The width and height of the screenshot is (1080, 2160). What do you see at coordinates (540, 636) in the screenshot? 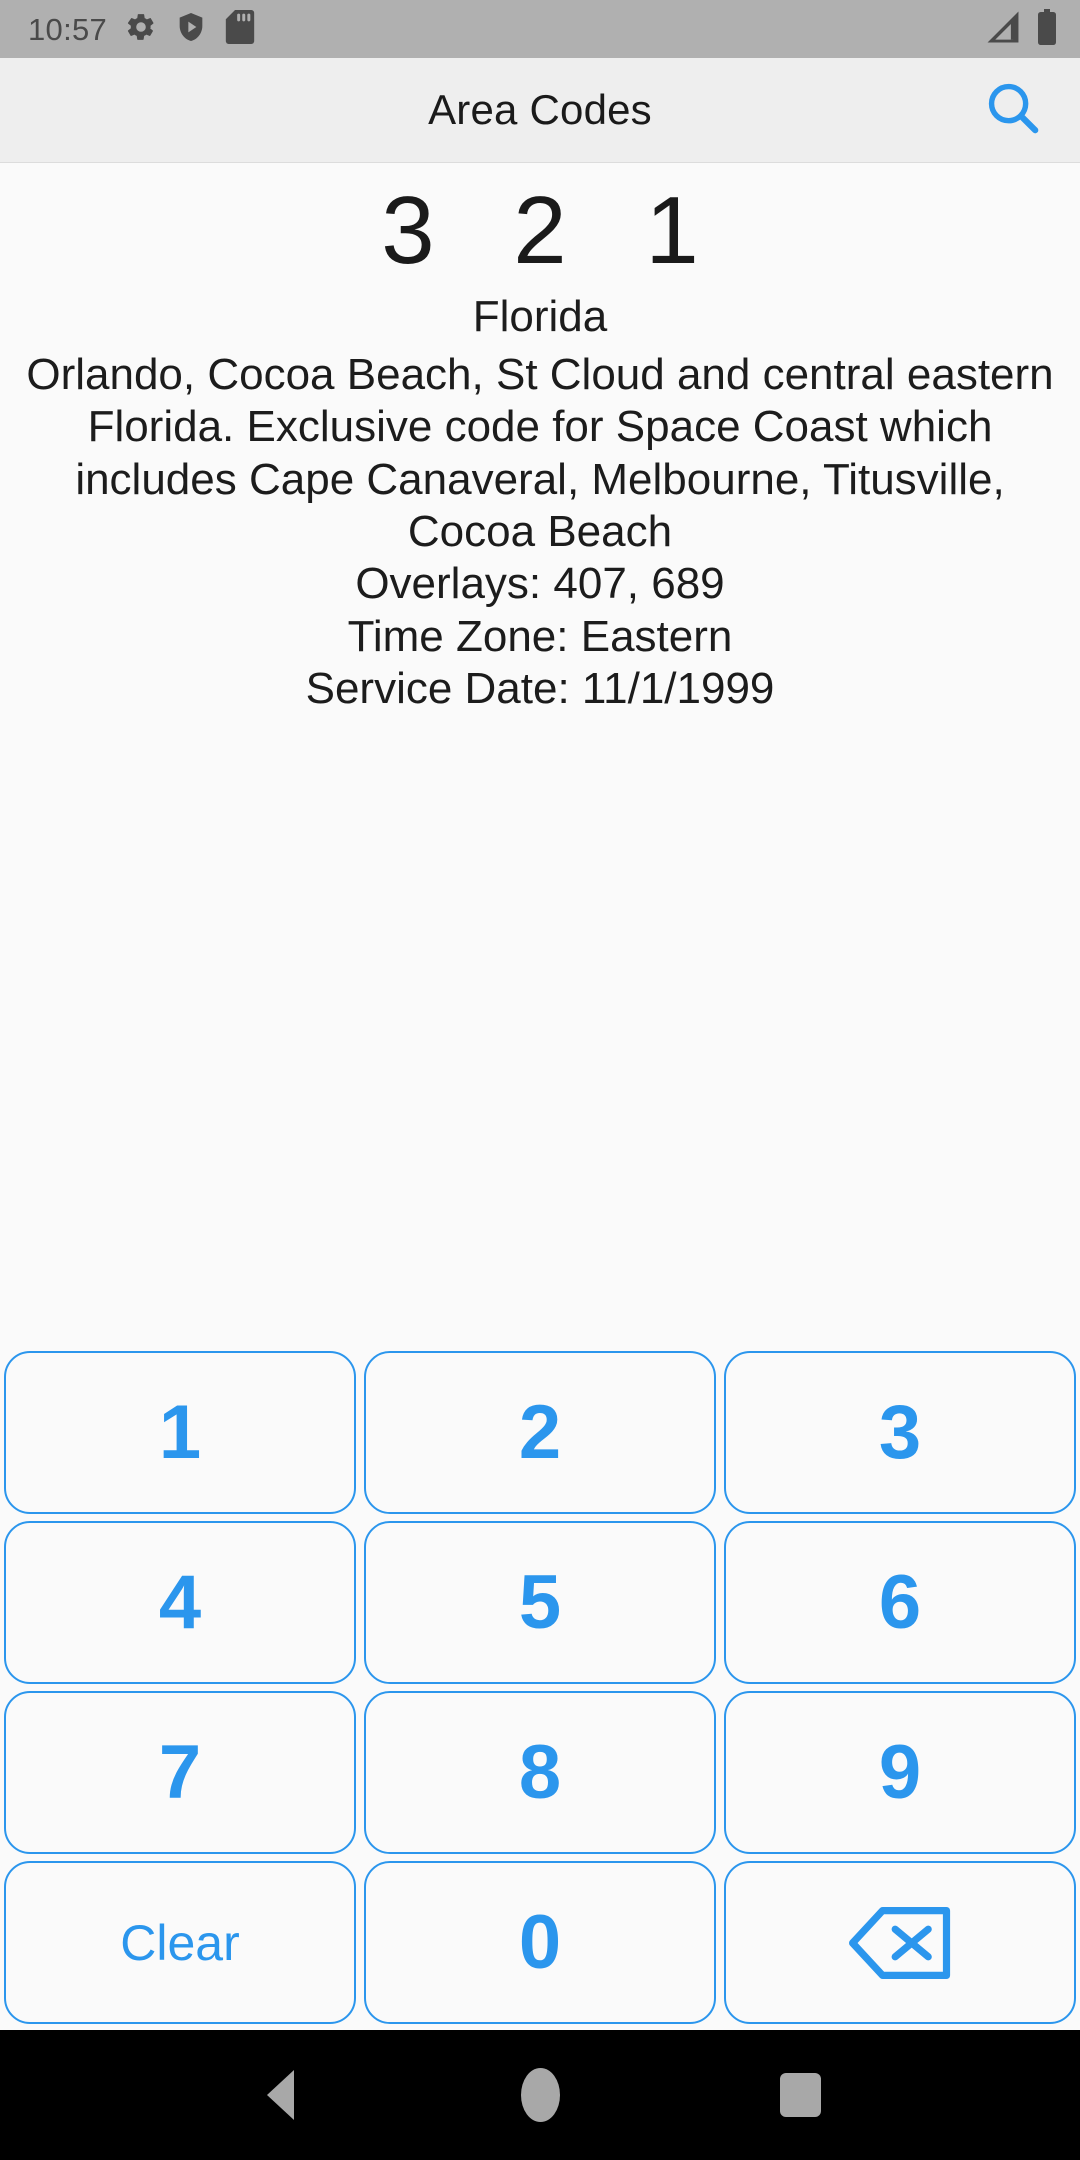
I see `time-zone-line: Time Zone: Eastern` at bounding box center [540, 636].